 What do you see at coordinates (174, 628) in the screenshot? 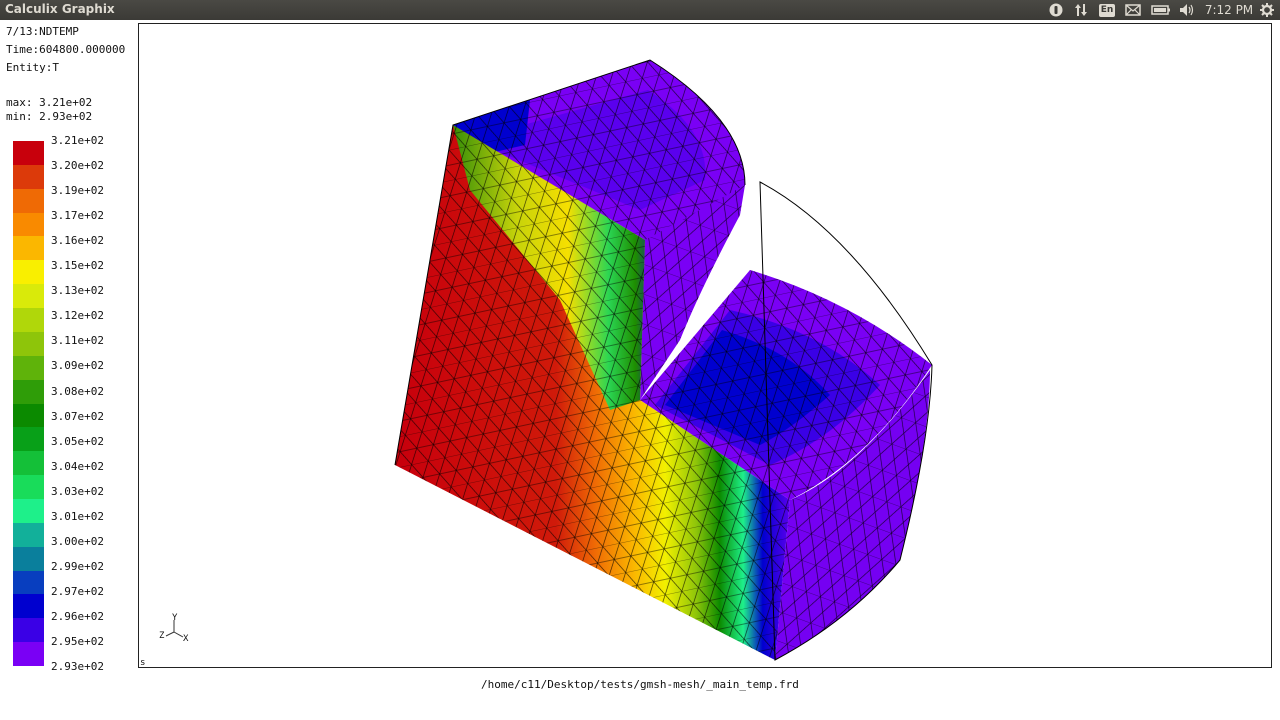
I see `axis-triad: Y Z X` at bounding box center [174, 628].